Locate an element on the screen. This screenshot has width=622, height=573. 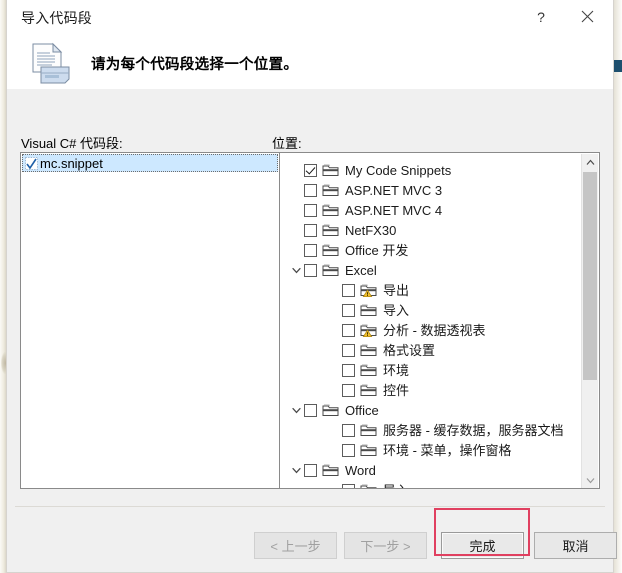
tree-item-label: My Code Snippets is located at coordinates (398, 170).